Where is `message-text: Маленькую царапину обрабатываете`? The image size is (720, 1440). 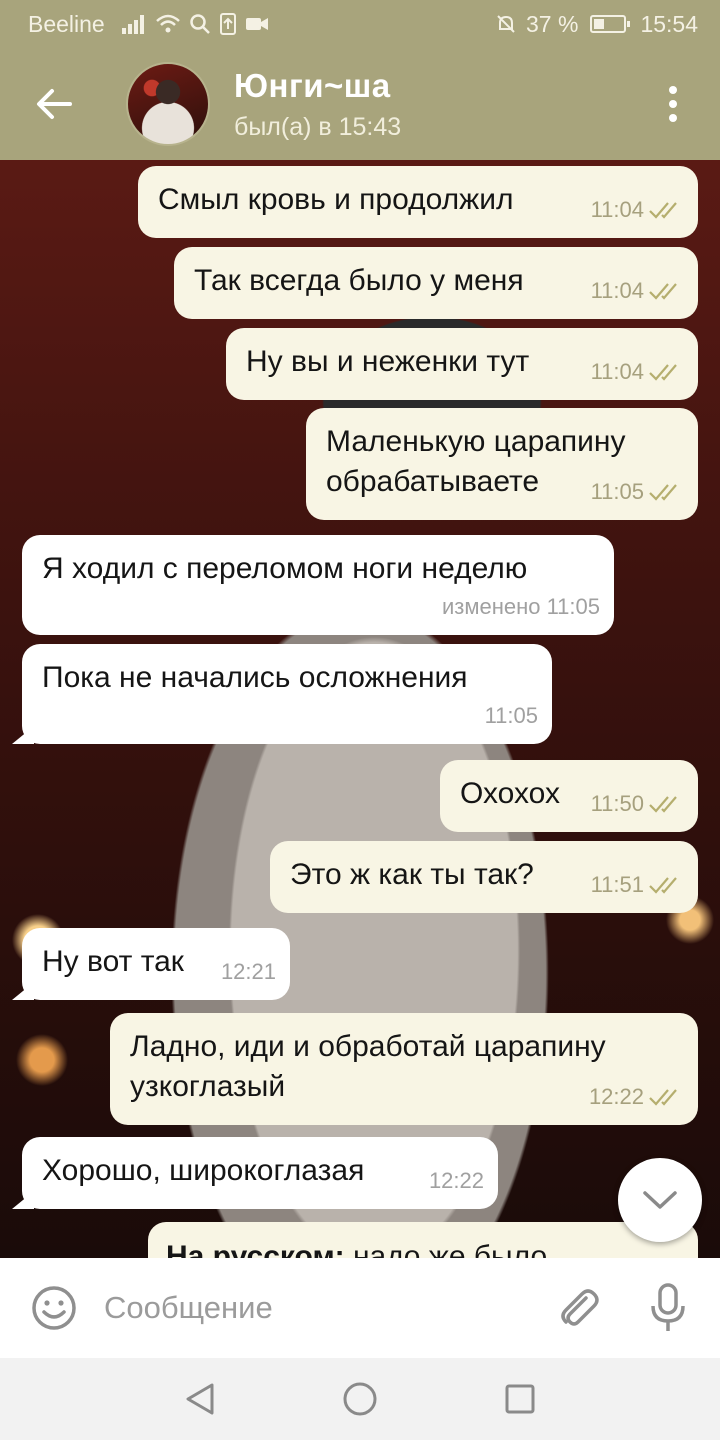 message-text: Маленькую царапину обрабатываете is located at coordinates (480, 461).